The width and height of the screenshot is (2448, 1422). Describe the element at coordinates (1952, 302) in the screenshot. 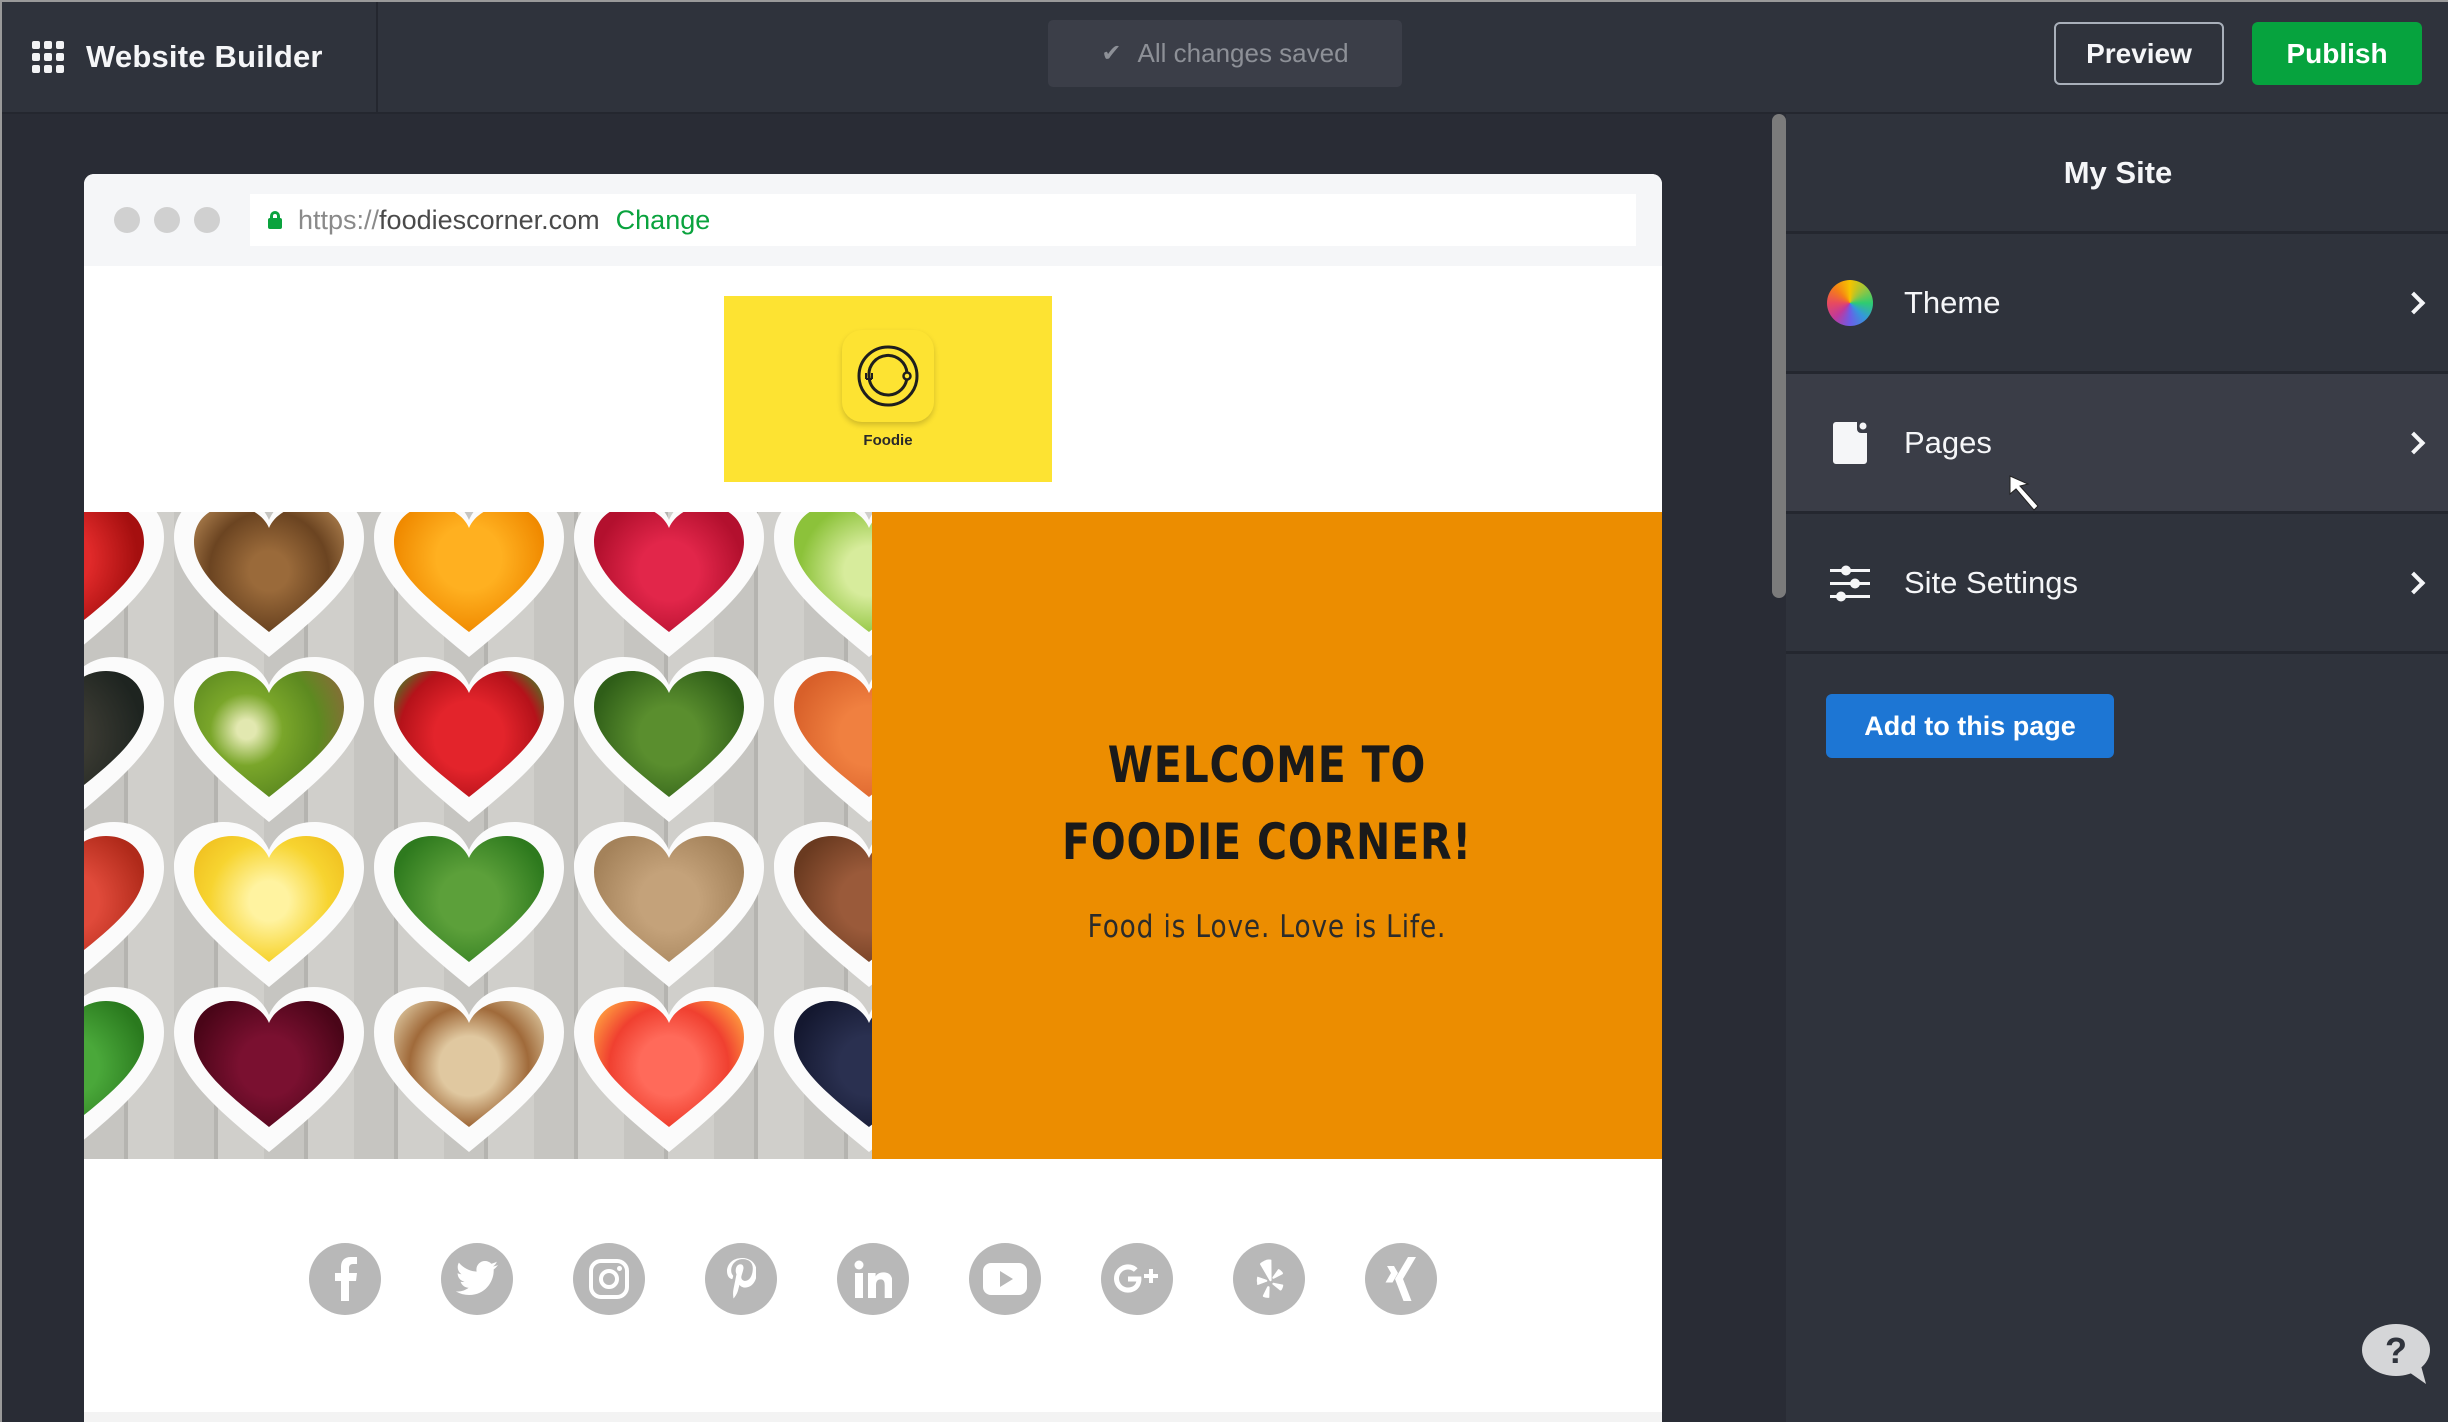

I see `panel-item-label: Theme` at that location.